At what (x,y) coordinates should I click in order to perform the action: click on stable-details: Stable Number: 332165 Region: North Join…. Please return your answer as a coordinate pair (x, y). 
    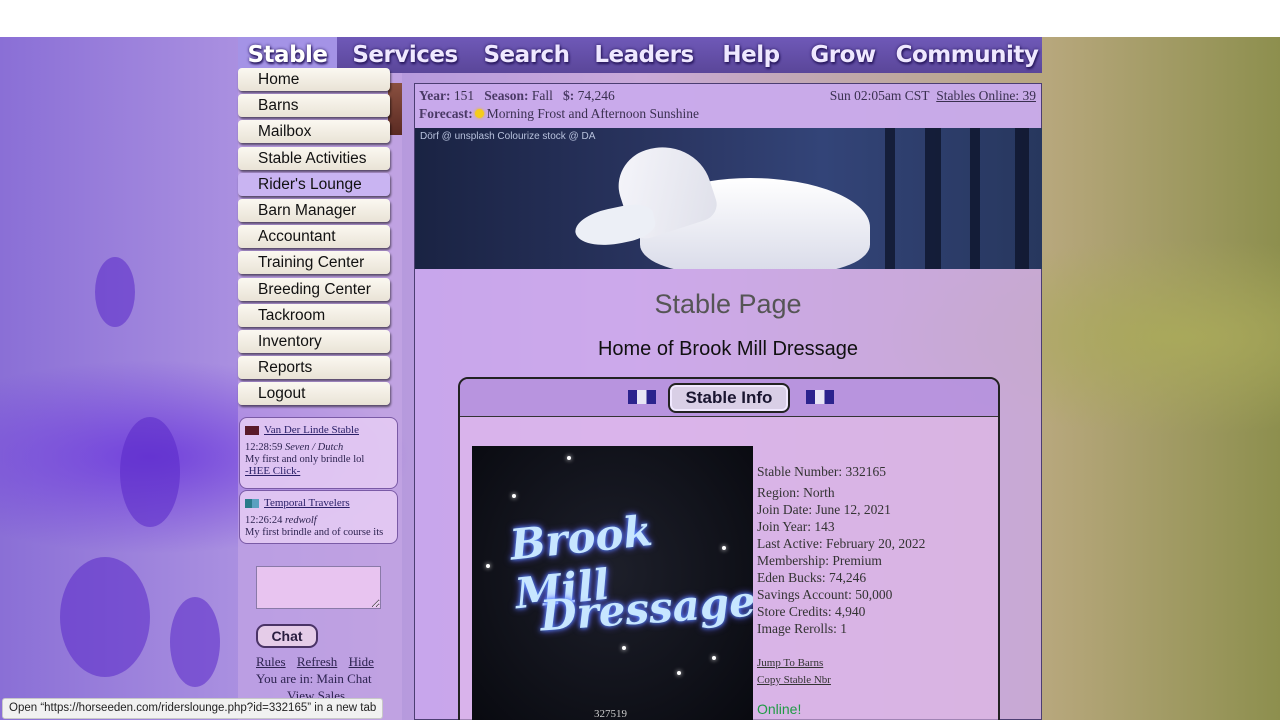
    Looking at the image, I should click on (841, 576).